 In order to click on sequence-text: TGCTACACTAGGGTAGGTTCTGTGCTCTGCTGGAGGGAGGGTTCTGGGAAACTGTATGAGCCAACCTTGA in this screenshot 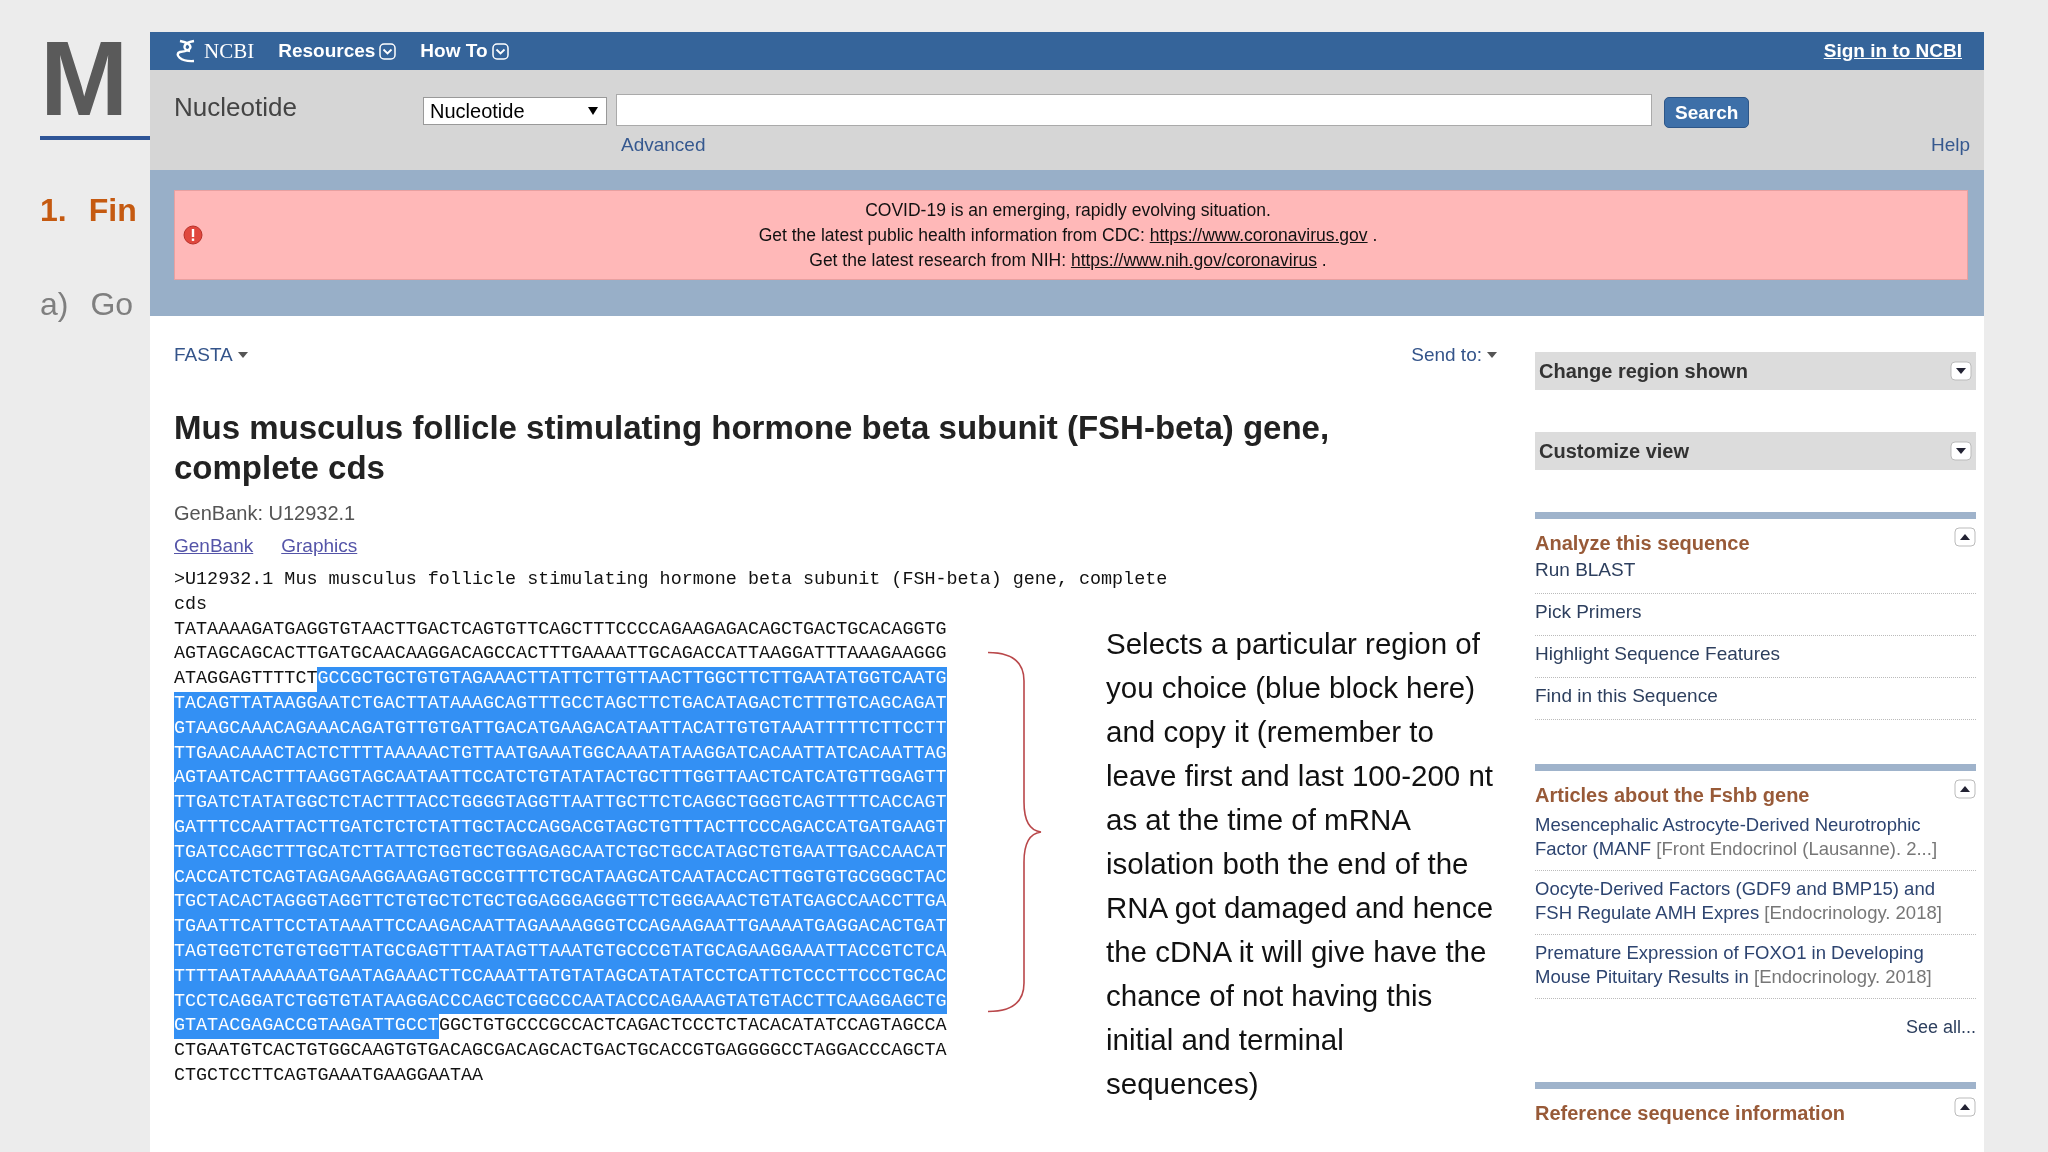, I will do `click(560, 903)`.